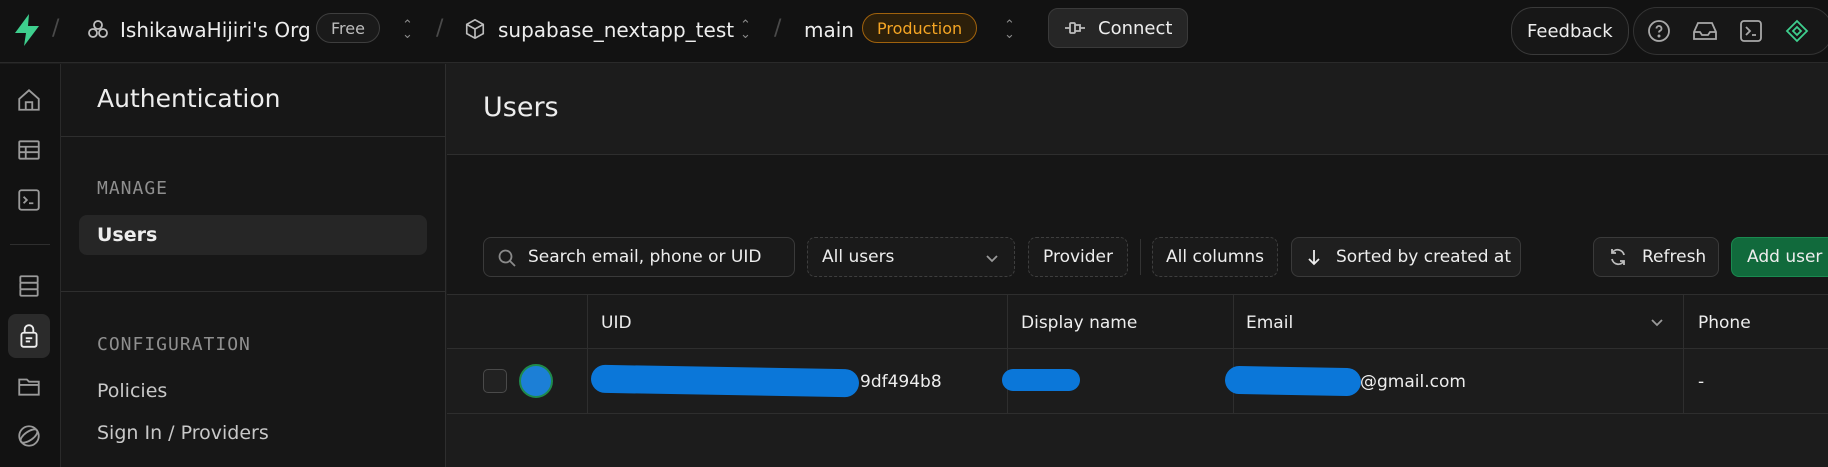 Image resolution: width=1828 pixels, height=467 pixels. I want to click on users-filter-label: All users, so click(858, 257).